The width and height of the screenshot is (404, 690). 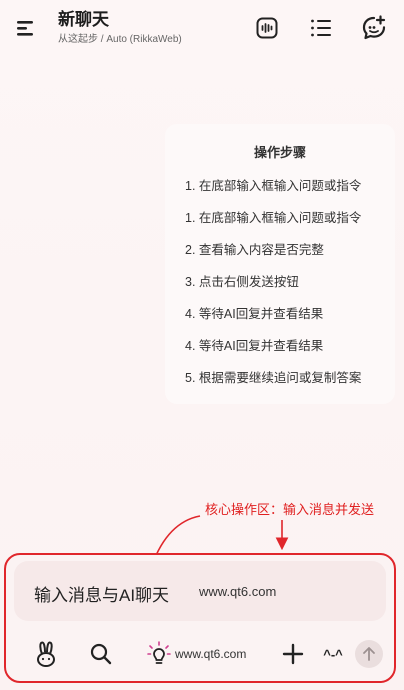 I want to click on app-header: 新聊天 从这起步 / Auto (RikkaWeb), so click(x=202, y=28).